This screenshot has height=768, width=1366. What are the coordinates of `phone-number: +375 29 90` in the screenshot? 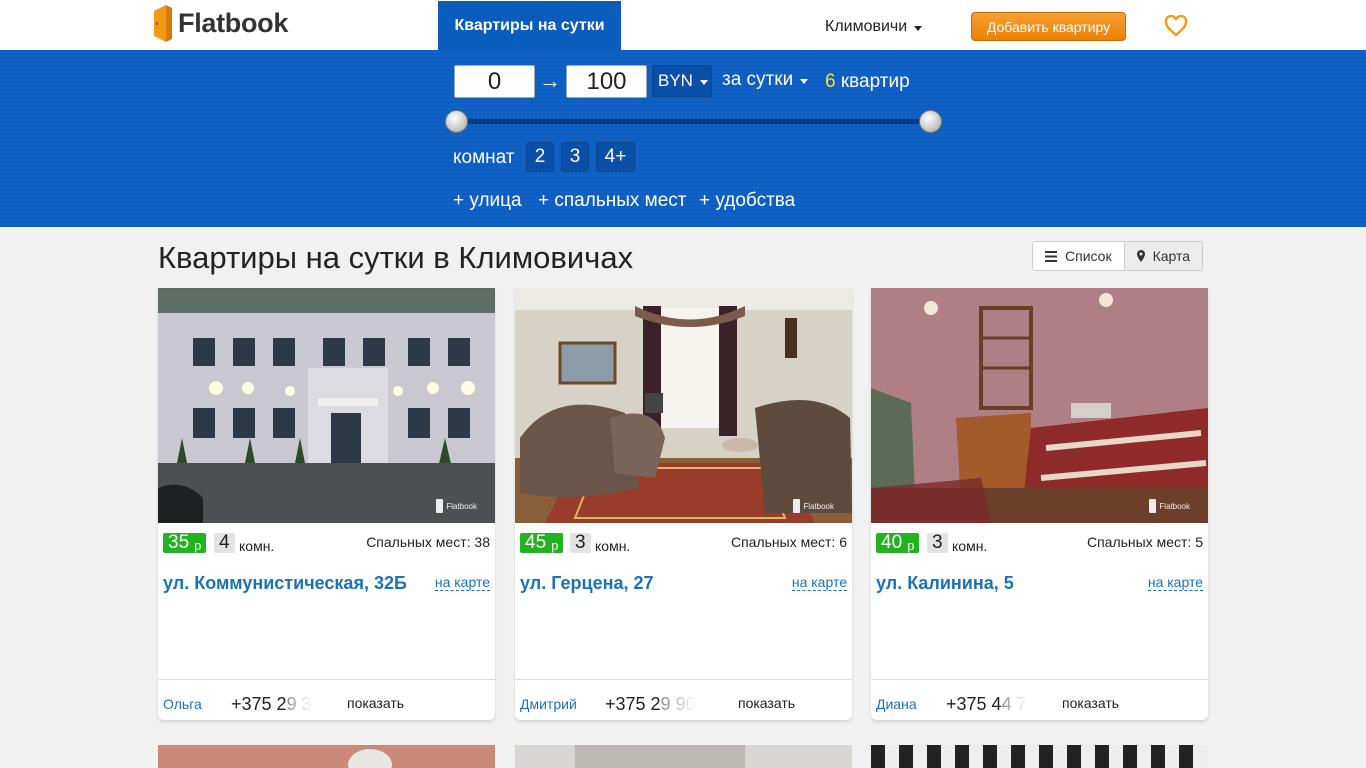 It's located at (650, 704).